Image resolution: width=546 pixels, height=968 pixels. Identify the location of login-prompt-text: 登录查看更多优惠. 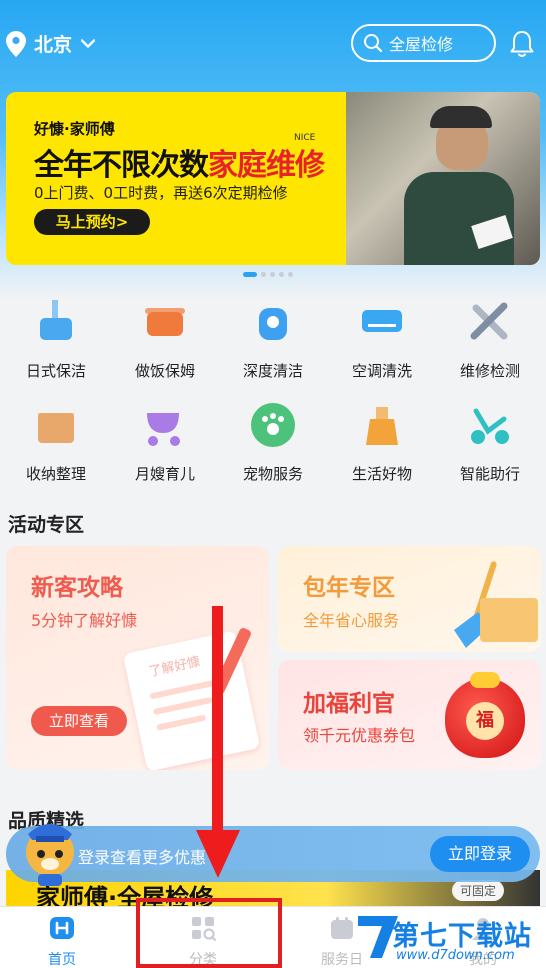
(142, 857).